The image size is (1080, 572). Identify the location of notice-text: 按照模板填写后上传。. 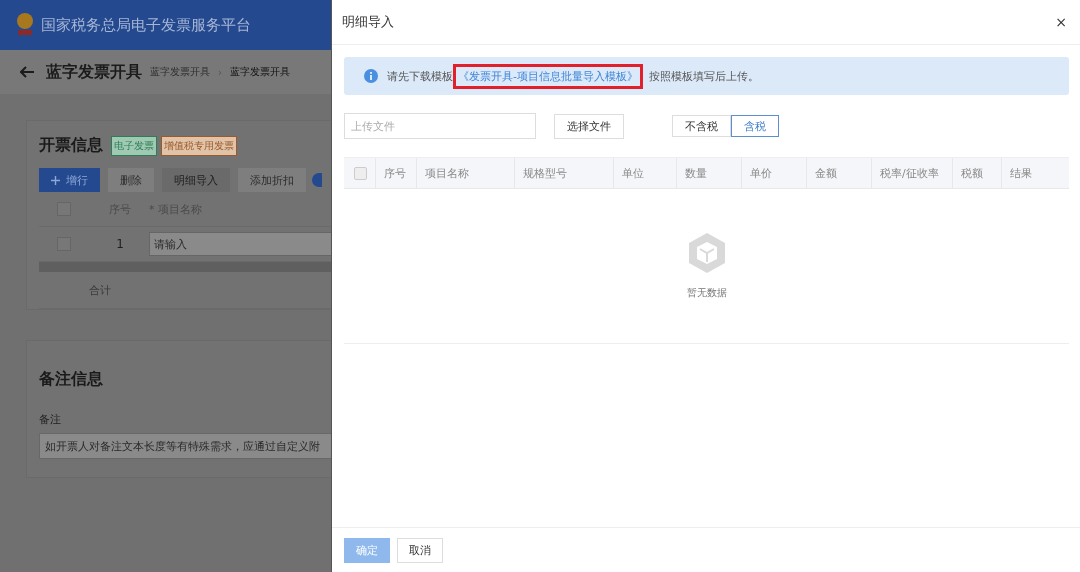
(704, 76).